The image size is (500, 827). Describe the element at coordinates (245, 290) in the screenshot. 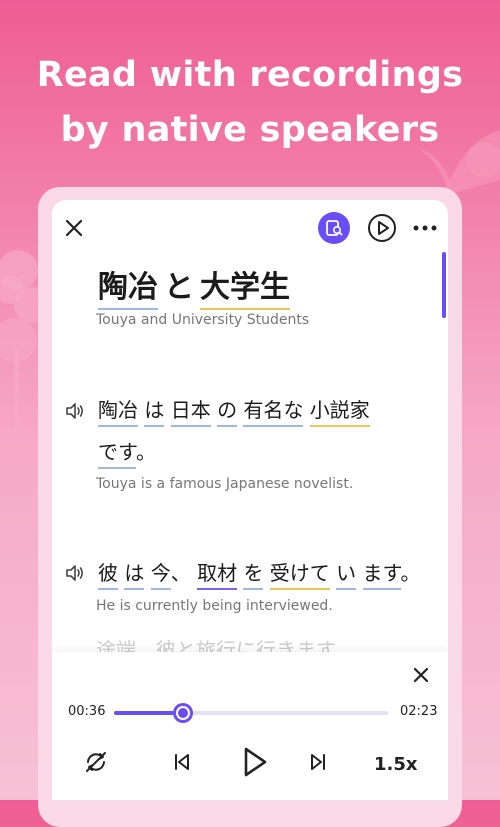

I see `title-word: 大学生` at that location.